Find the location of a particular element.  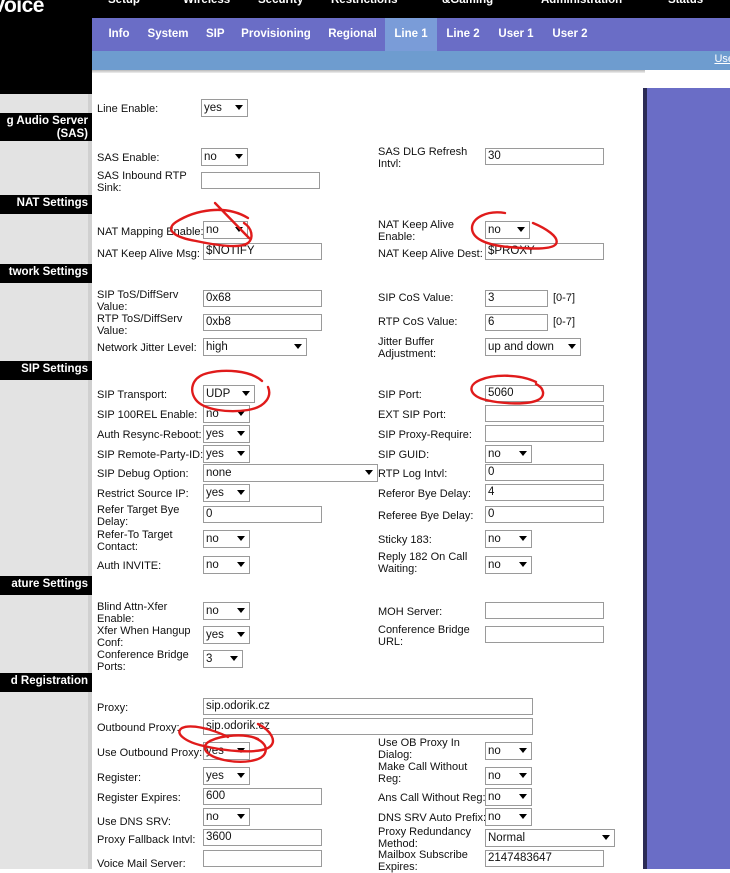

rtp-cos-value-value: 6 is located at coordinates (491, 322).